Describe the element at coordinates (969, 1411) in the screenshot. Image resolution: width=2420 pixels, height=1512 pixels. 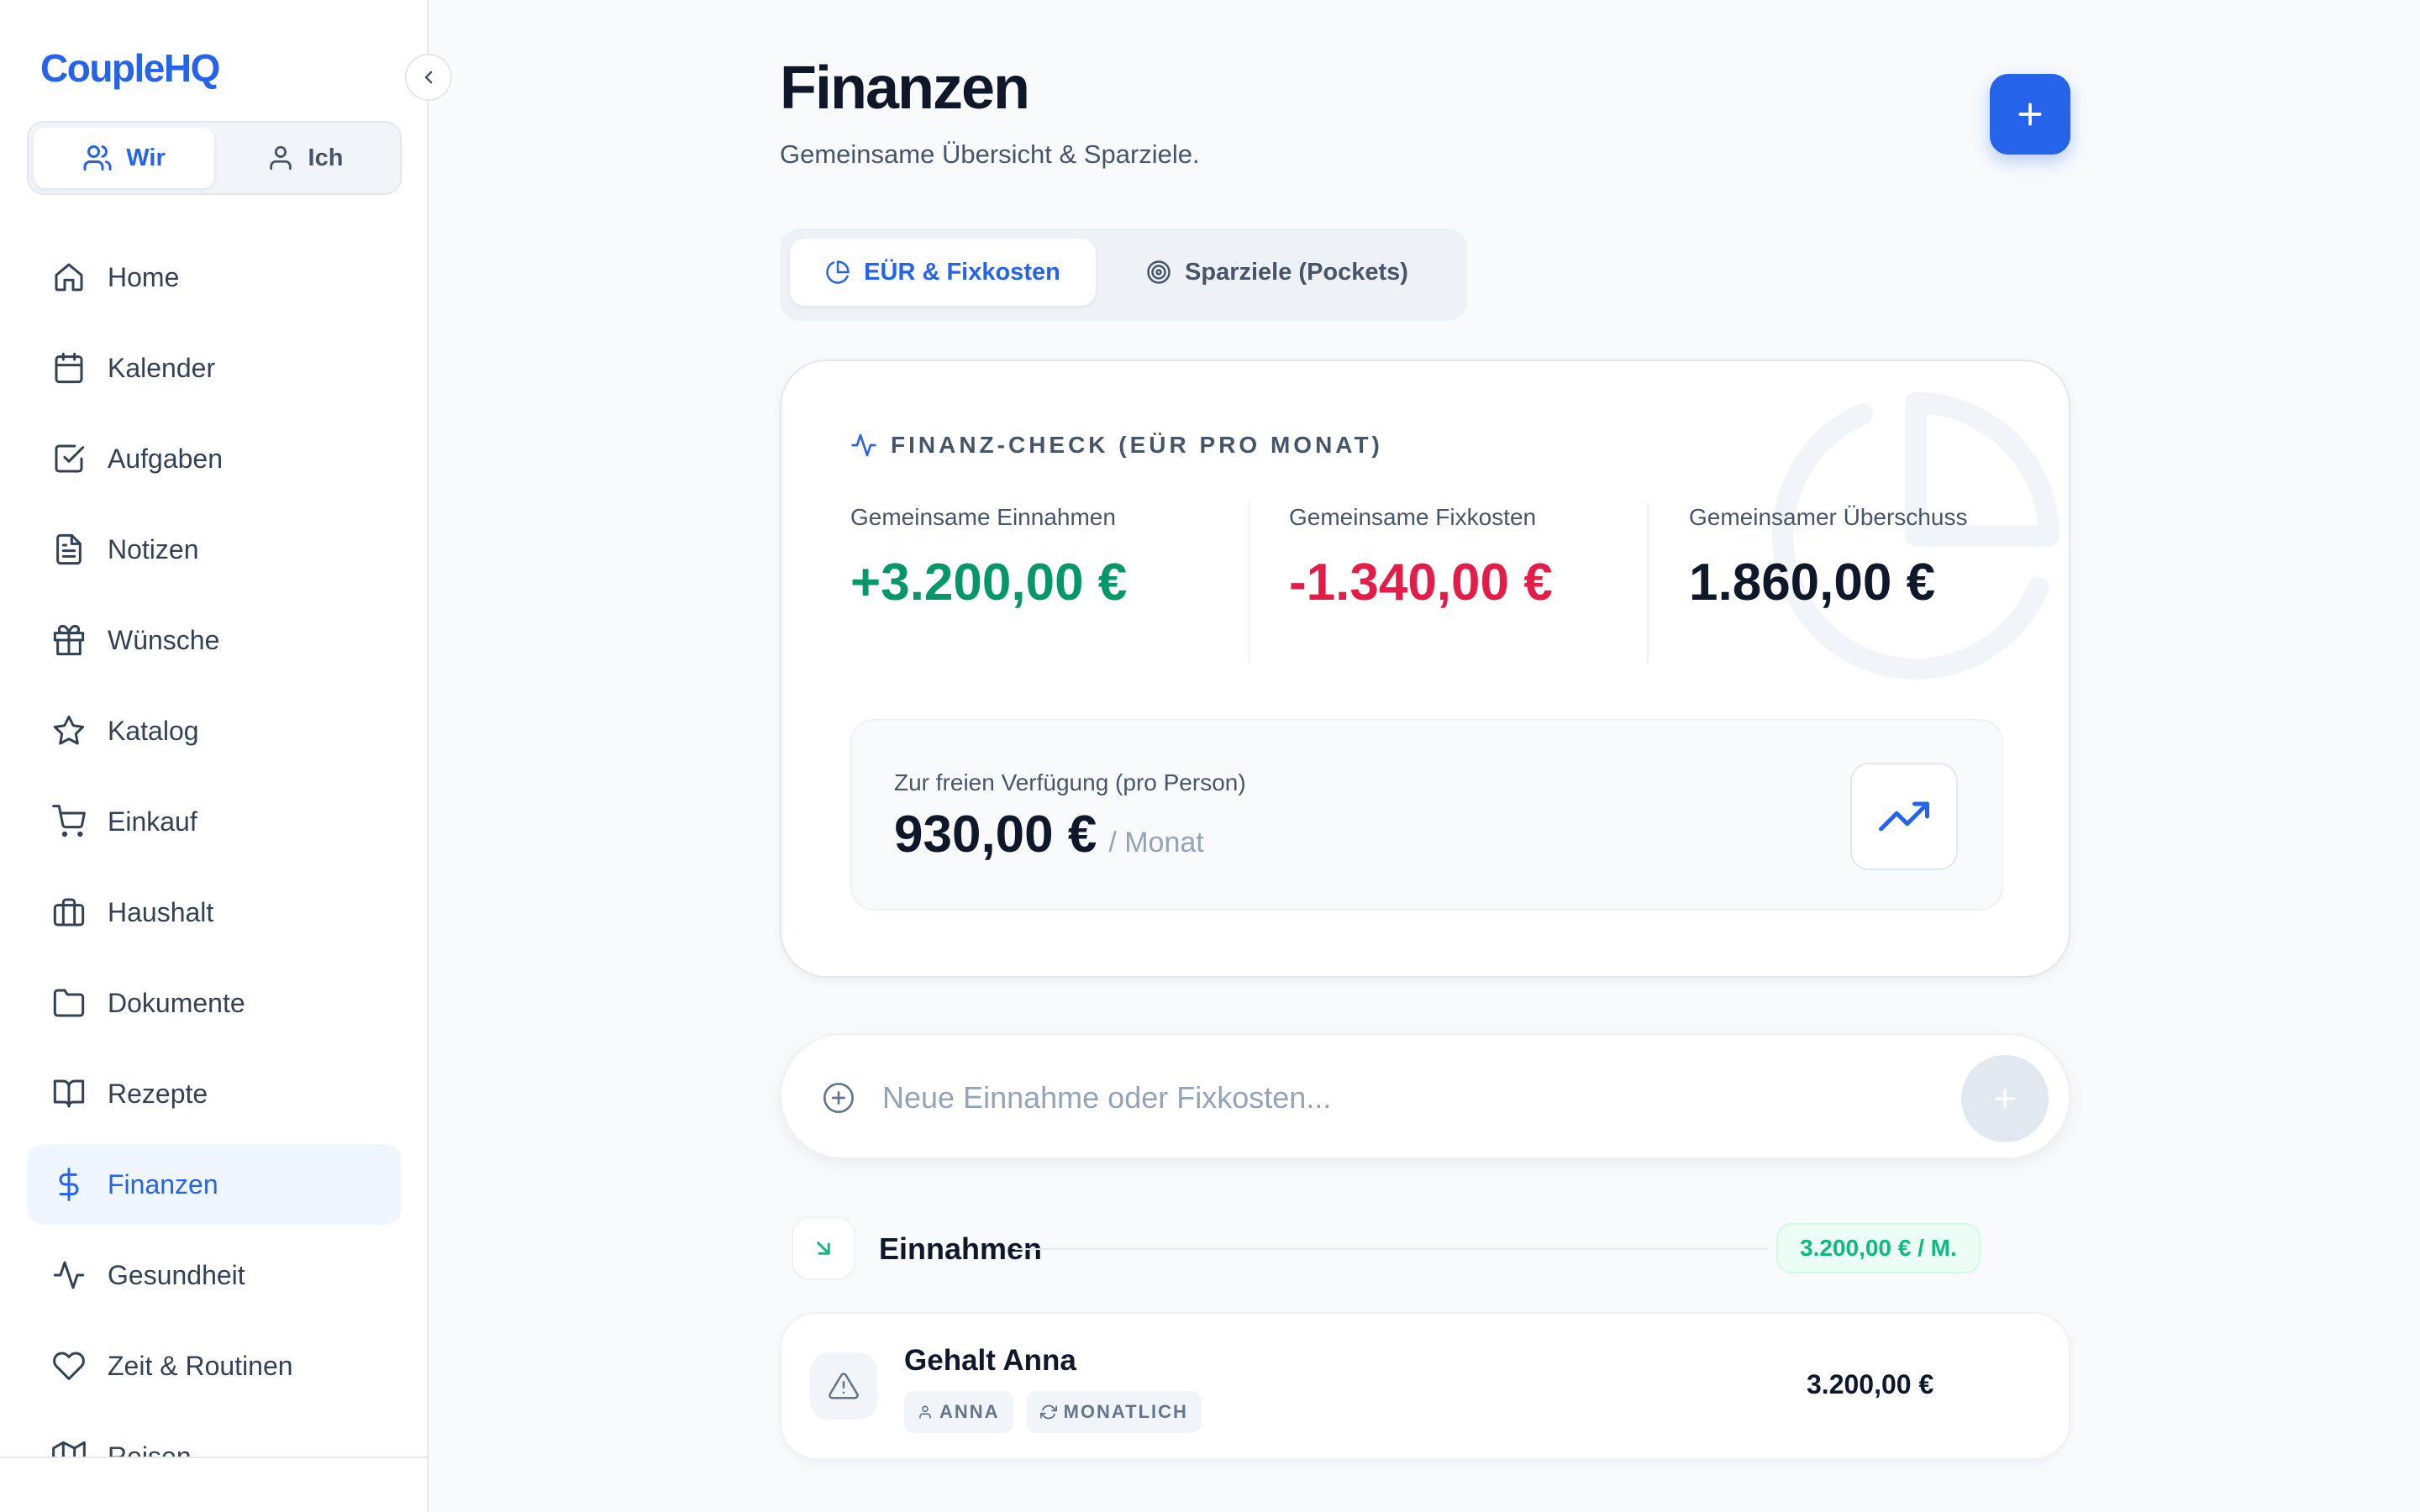
I see `person-tag-label: ANNA` at that location.